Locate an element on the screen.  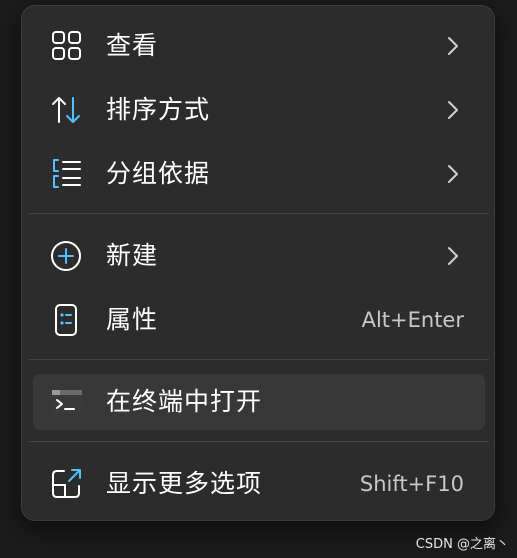
properties-icon is located at coordinates (67, 320).